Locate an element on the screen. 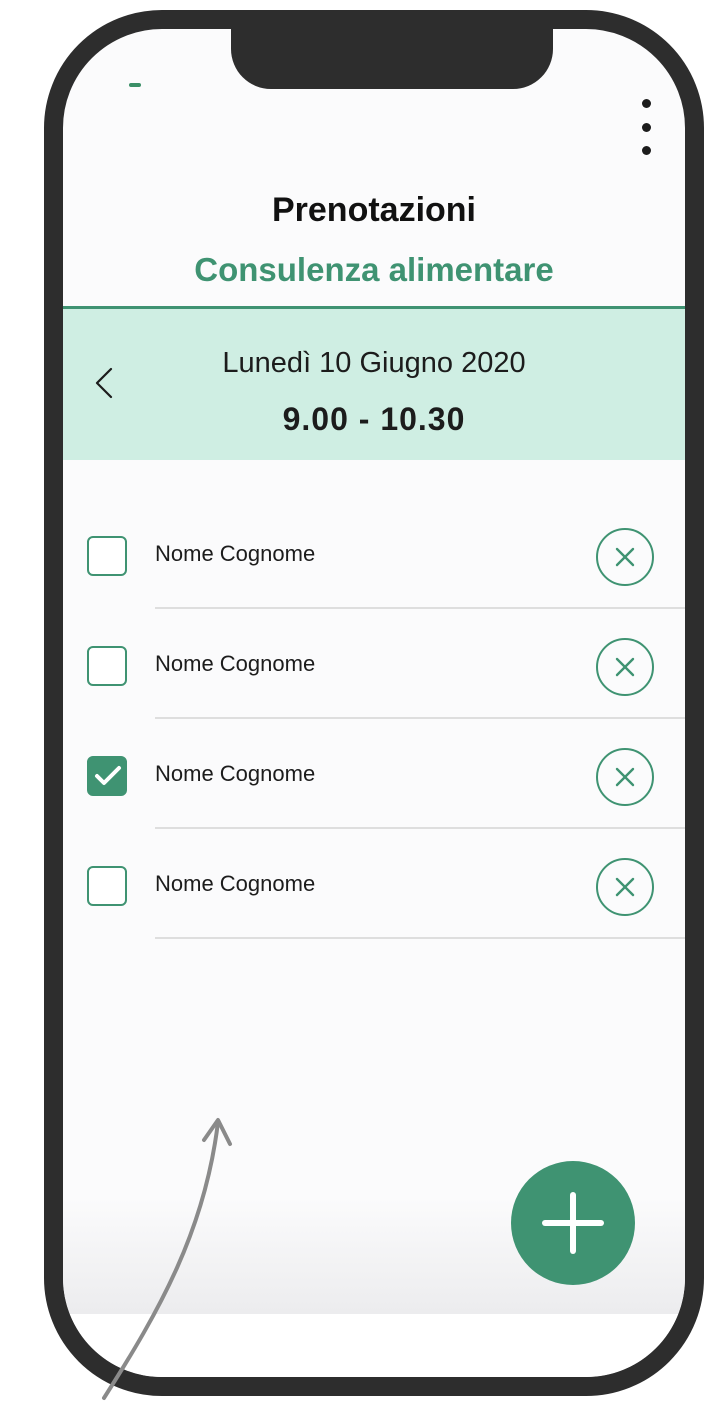  plus-icon is located at coordinates (573, 1223).